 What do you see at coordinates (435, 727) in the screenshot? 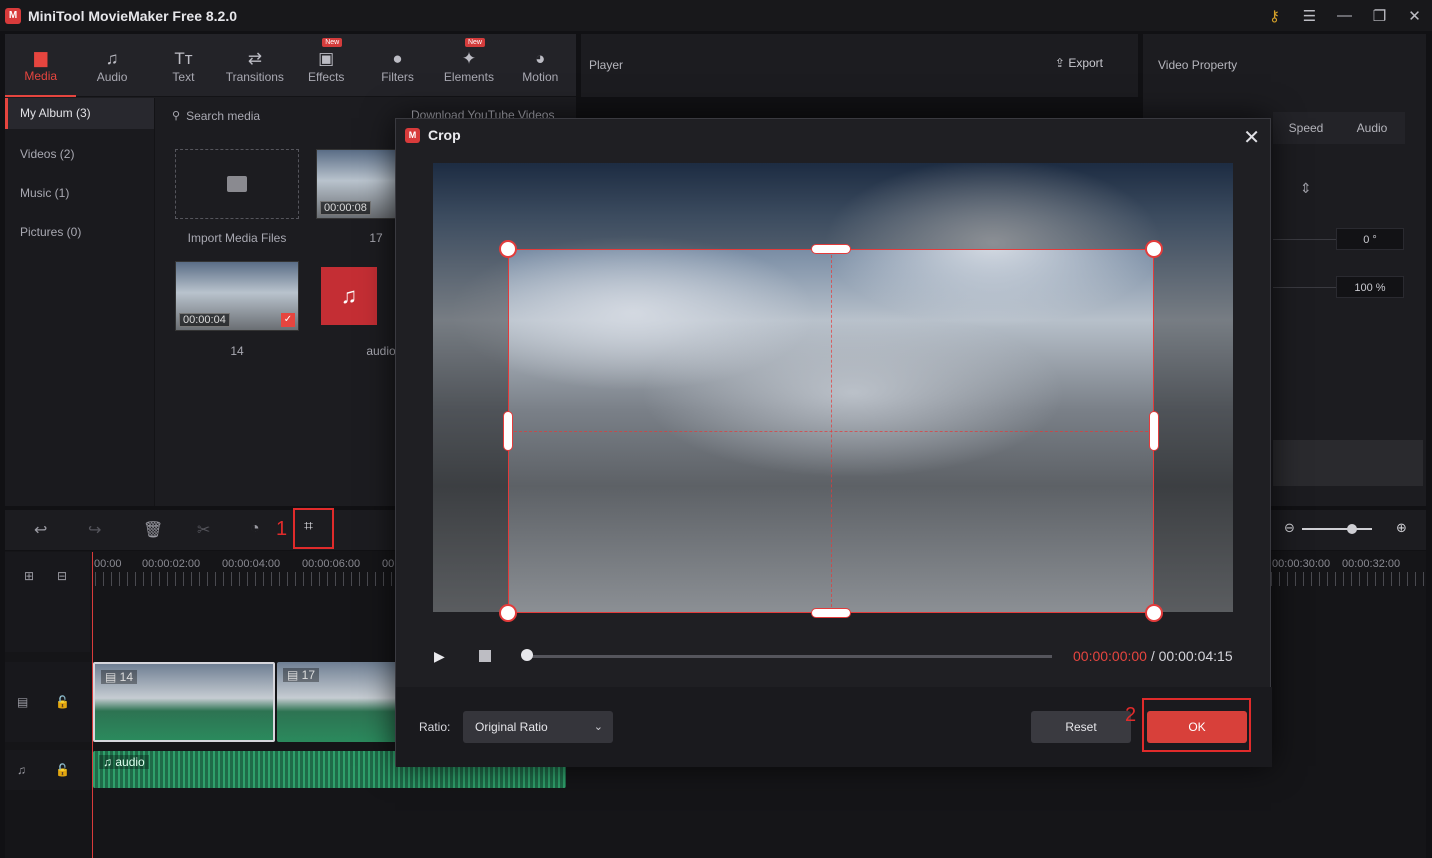
I see `ratio-label: Ratio:` at bounding box center [435, 727].